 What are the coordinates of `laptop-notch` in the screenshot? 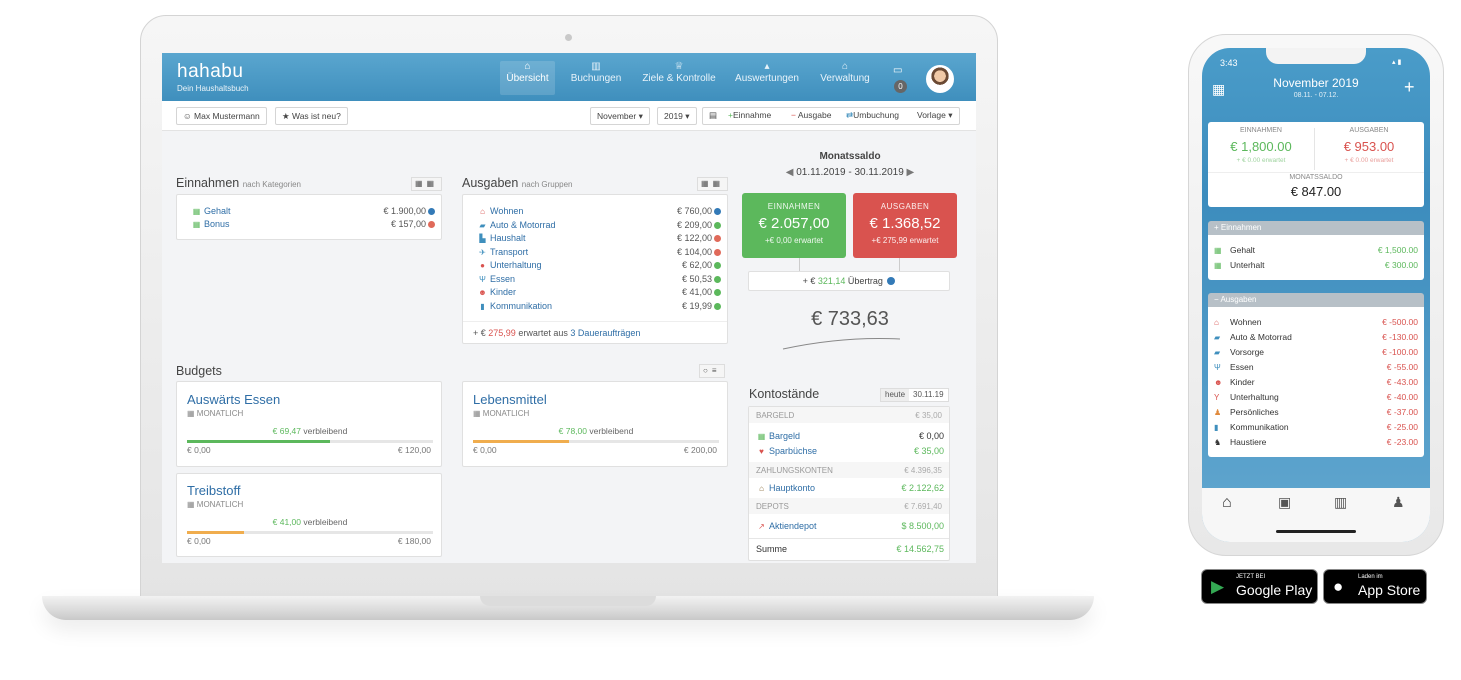 It's located at (568, 601).